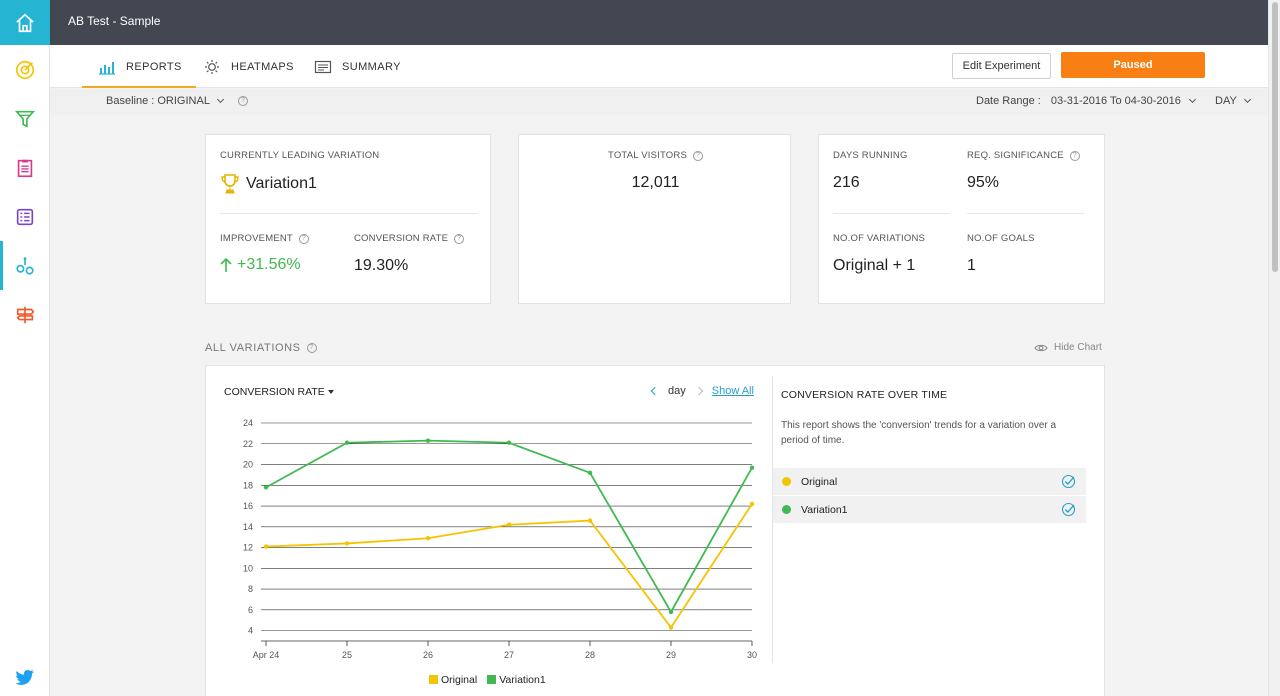  I want to click on y-tick-label: 4, so click(250, 631).